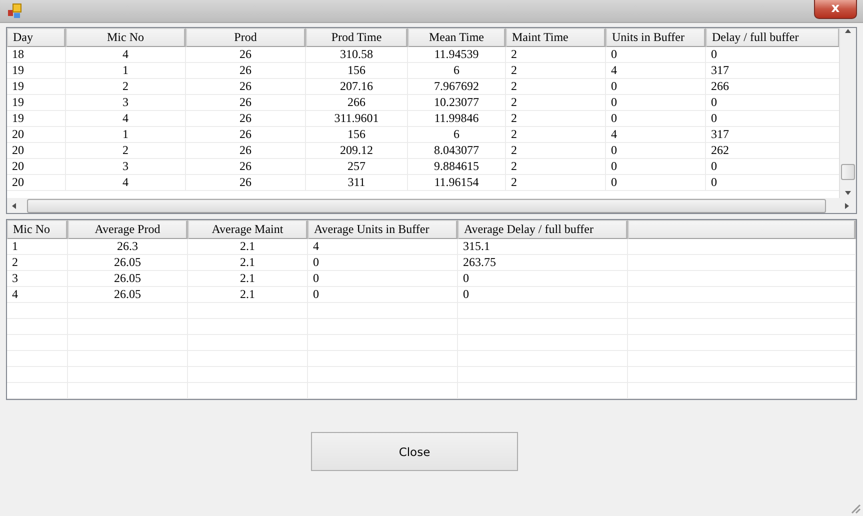 The height and width of the screenshot is (516, 863). What do you see at coordinates (457, 71) in the screenshot?
I see `table-cell: 6` at bounding box center [457, 71].